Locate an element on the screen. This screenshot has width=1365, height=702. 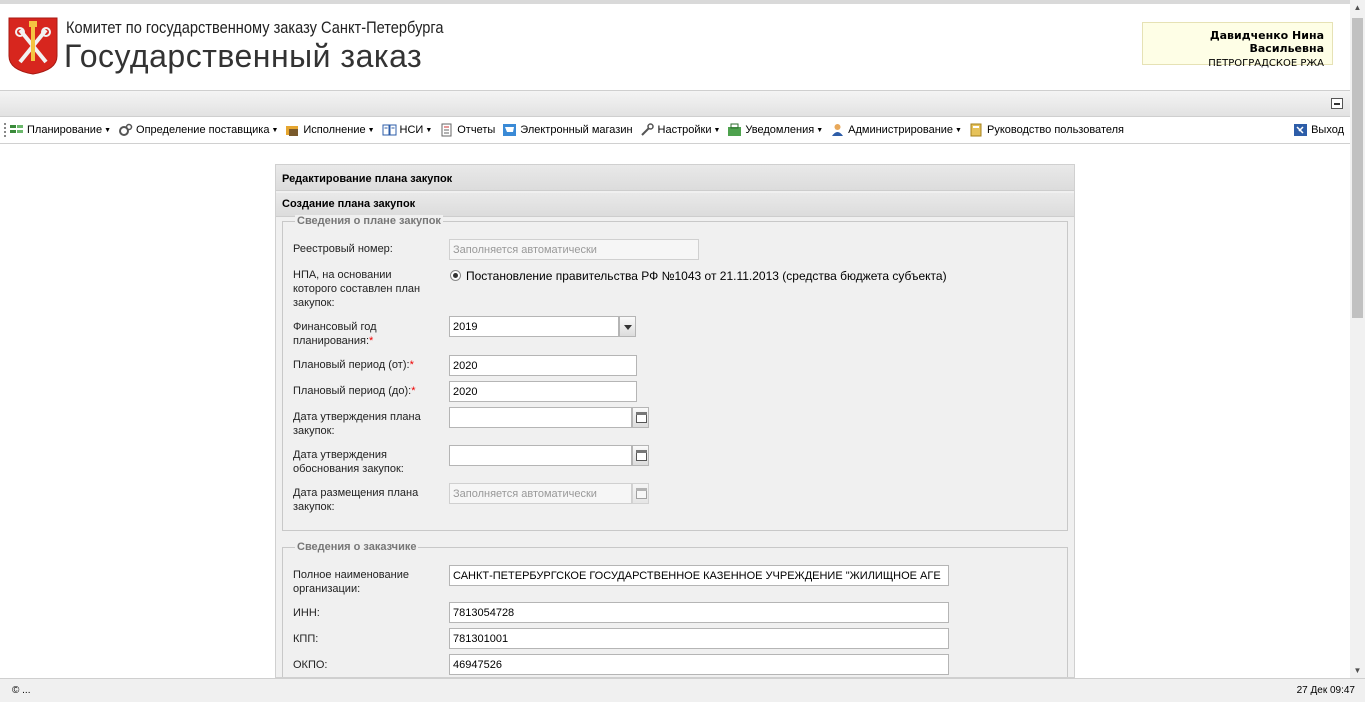
menu-item-label: Определение поставщика is located at coordinates (203, 130).